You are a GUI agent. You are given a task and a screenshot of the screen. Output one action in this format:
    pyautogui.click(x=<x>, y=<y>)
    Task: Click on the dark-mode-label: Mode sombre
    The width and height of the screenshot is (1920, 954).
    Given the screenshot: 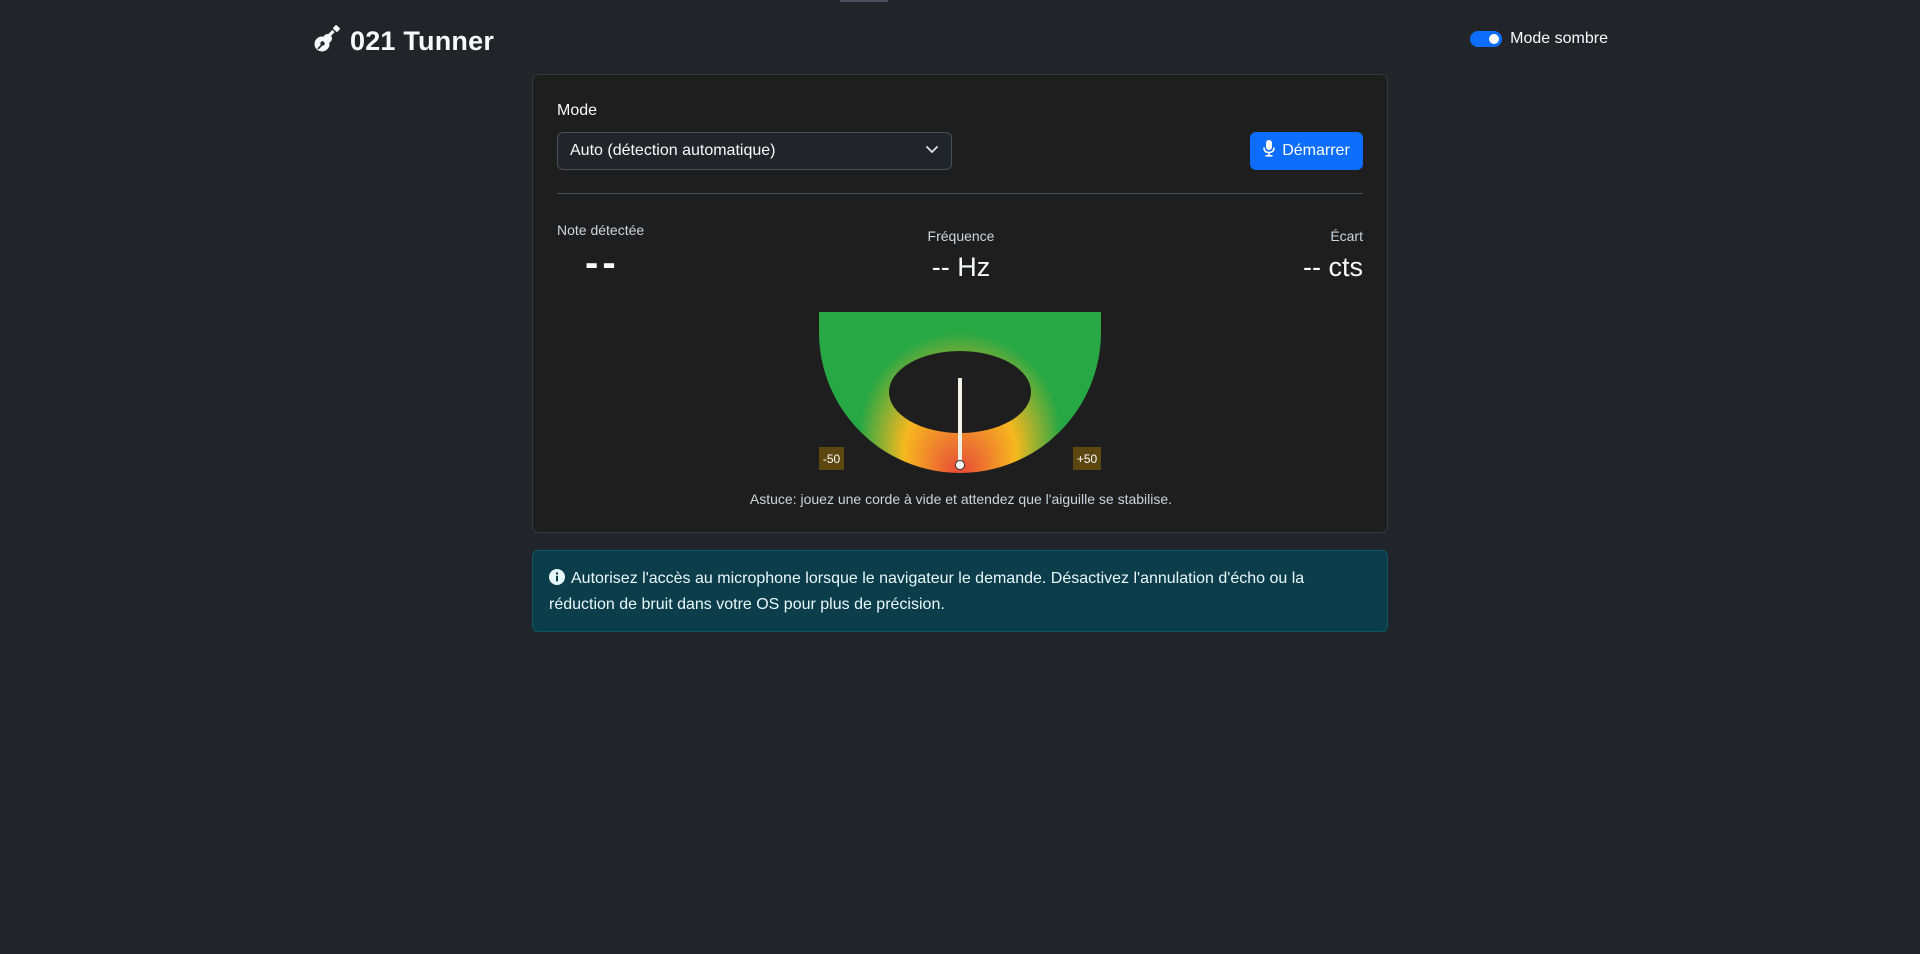 What is the action you would take?
    pyautogui.click(x=1559, y=38)
    